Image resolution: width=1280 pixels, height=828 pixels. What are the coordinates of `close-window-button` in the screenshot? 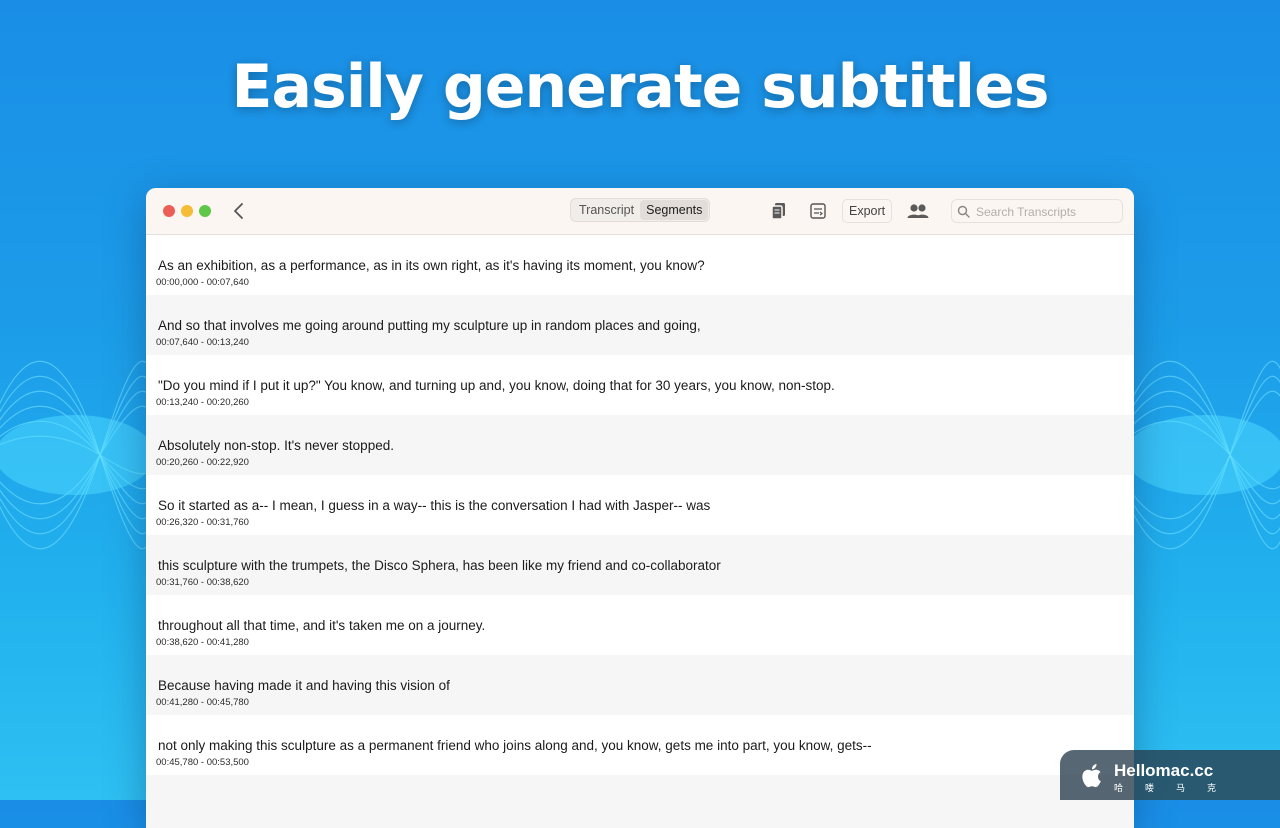 It's located at (169, 211).